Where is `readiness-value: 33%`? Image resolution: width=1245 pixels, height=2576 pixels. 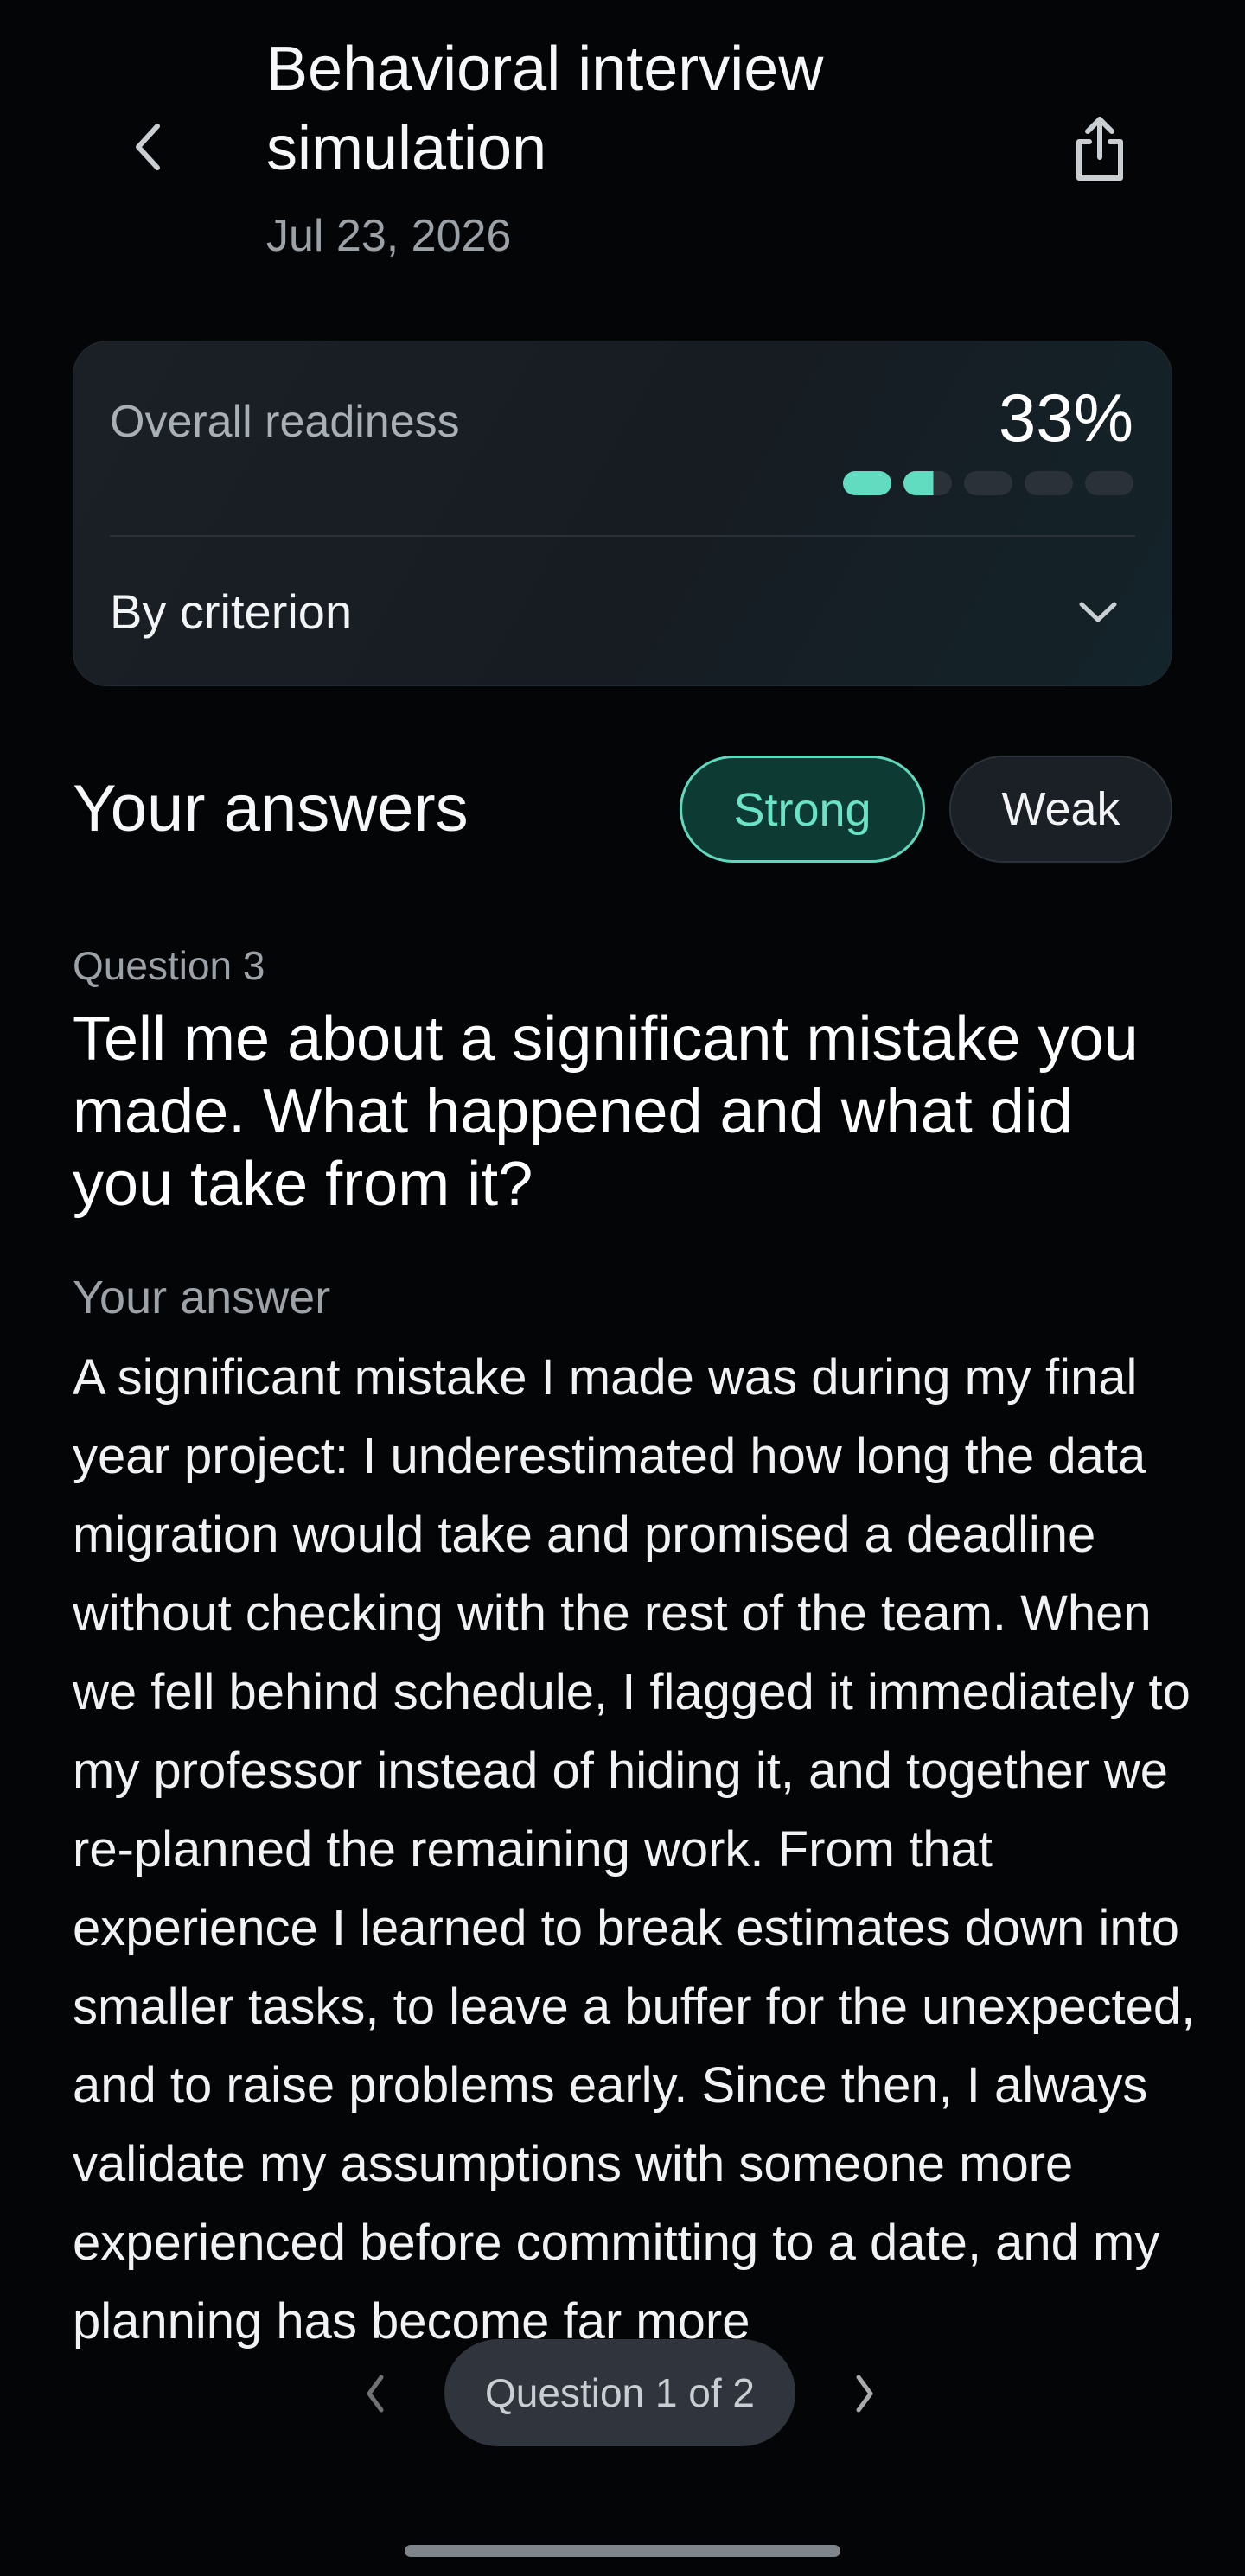 readiness-value: 33% is located at coordinates (1065, 417).